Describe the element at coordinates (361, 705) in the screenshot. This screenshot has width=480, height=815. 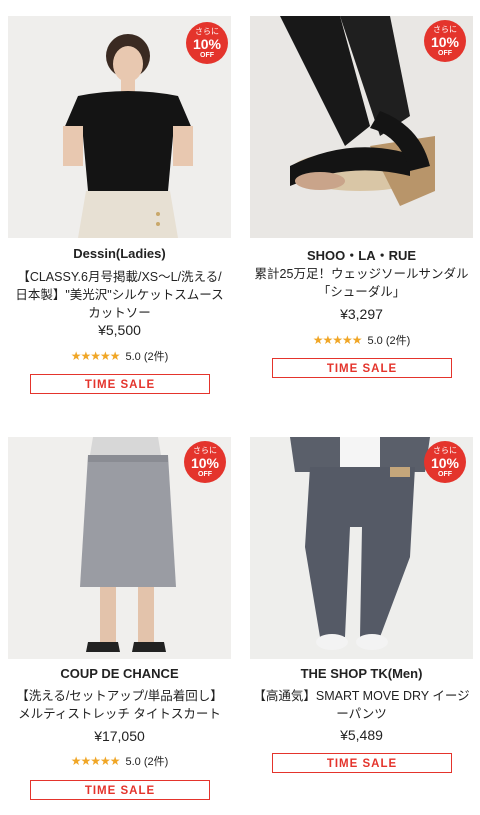
I see `product-title: 【高通気】SMART MOVE DRY イージ ーパンツ` at that location.